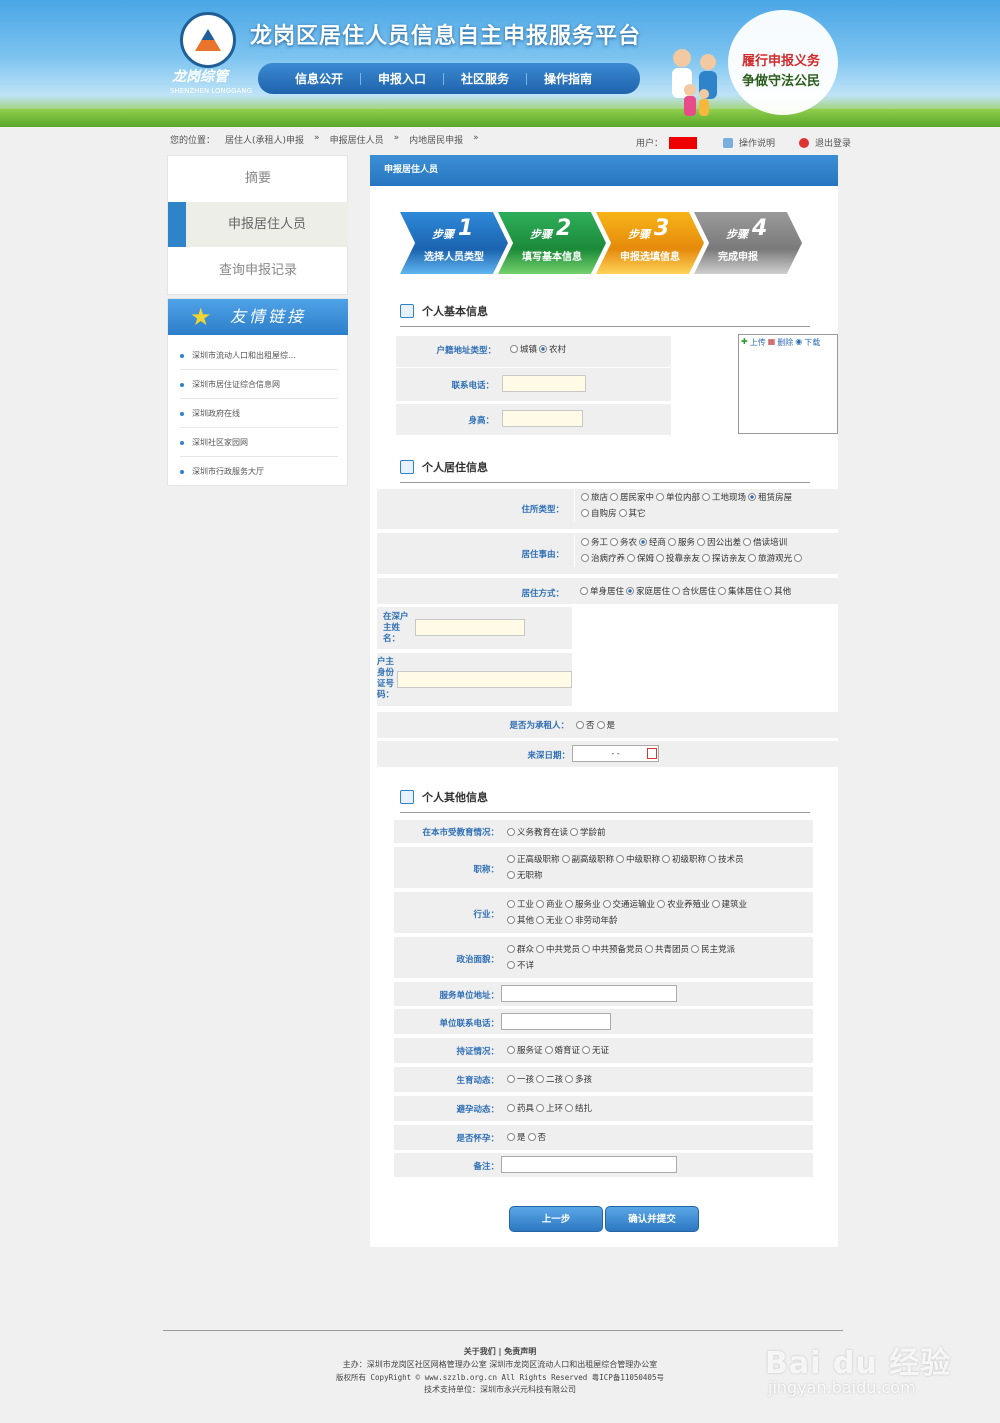  I want to click on friendly-link: 深圳社区家园网, so click(259, 442).